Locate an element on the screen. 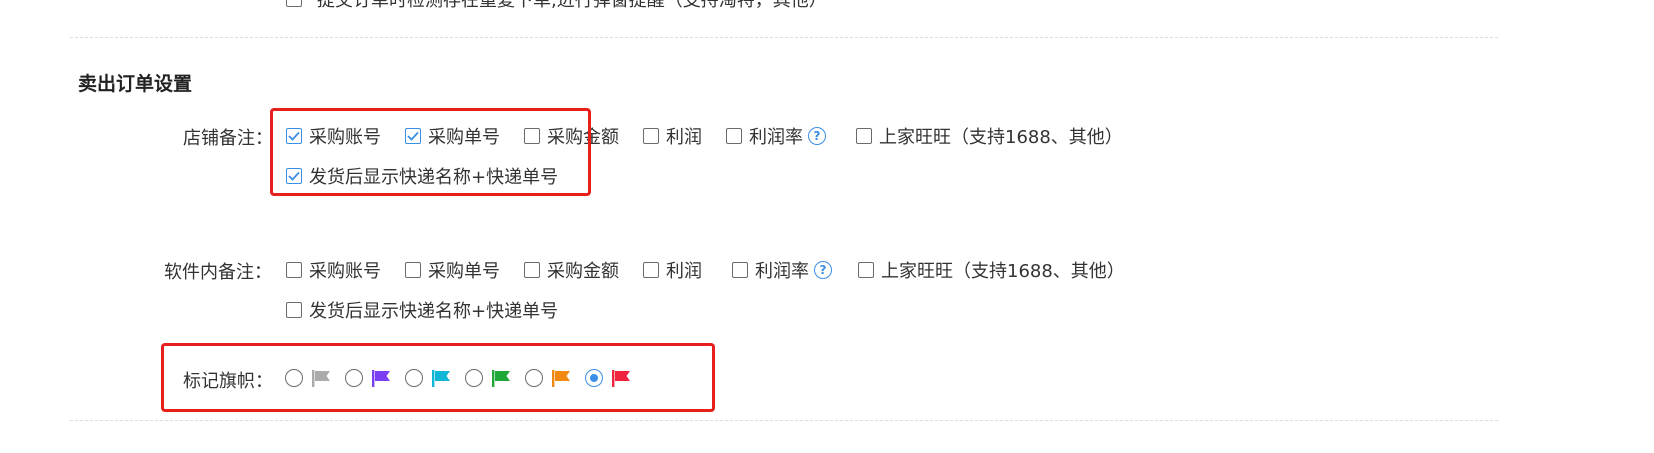 The width and height of the screenshot is (1654, 453). flag-radio-cyan is located at coordinates (414, 378).